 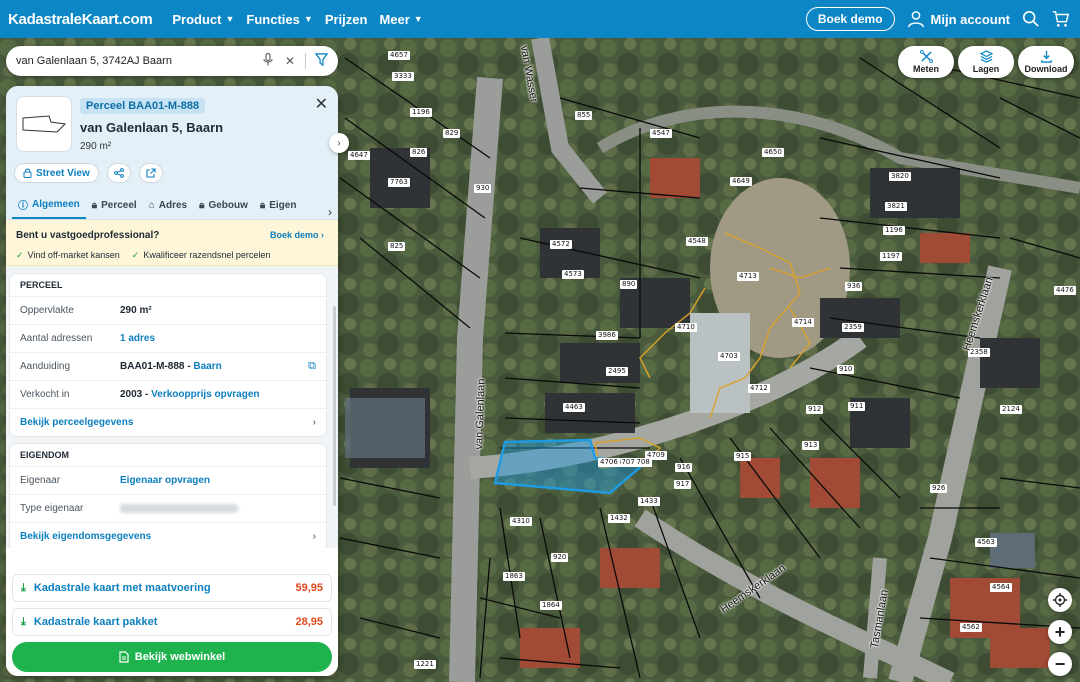 I want to click on download-button: Download, so click(x=1046, y=62).